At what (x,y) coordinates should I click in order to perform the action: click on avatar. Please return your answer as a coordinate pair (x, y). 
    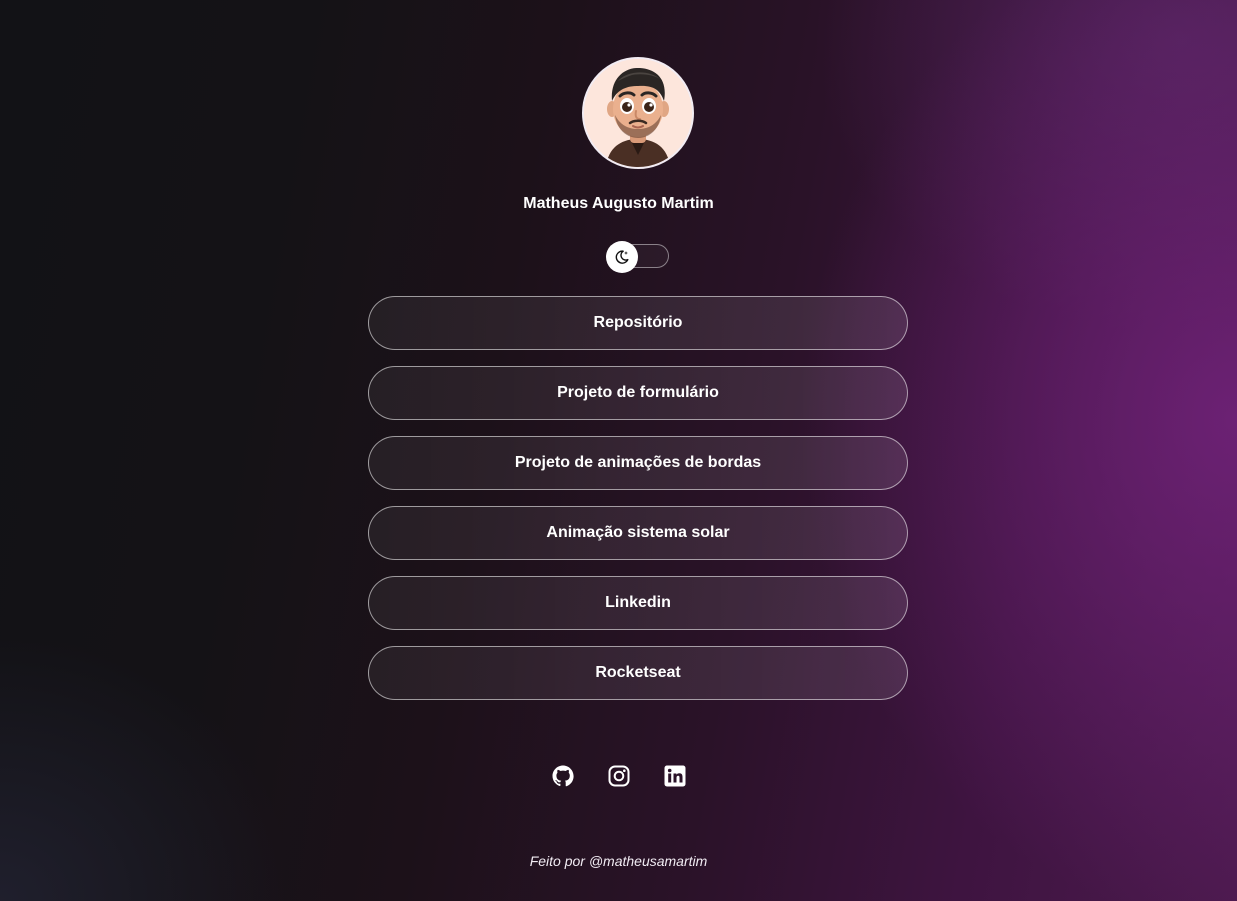
    Looking at the image, I should click on (638, 113).